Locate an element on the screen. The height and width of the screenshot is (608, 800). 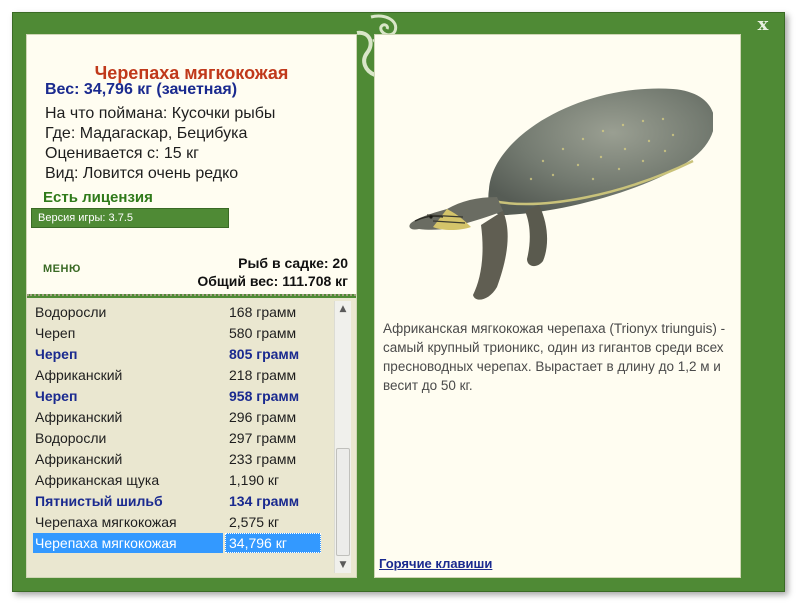
catch-row: Африканская щука 1,190 кг is located at coordinates (178, 480).